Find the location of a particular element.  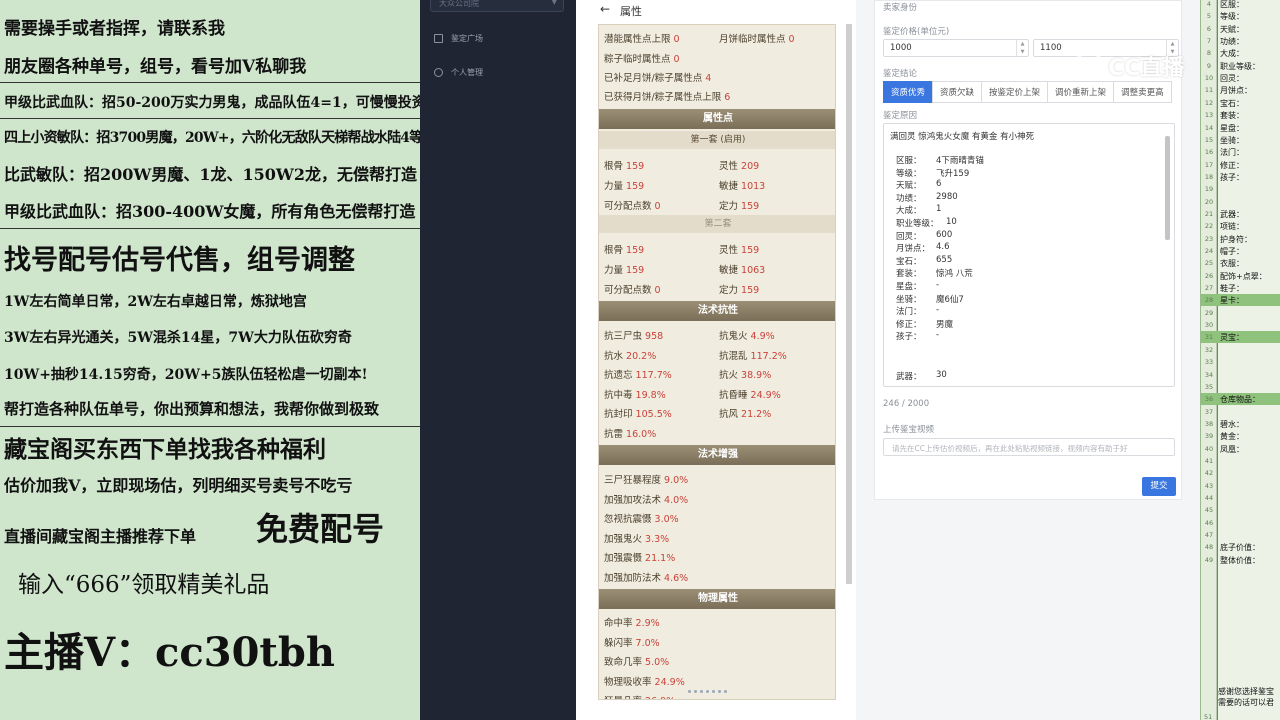

table-row: 37 is located at coordinates (1240, 412).